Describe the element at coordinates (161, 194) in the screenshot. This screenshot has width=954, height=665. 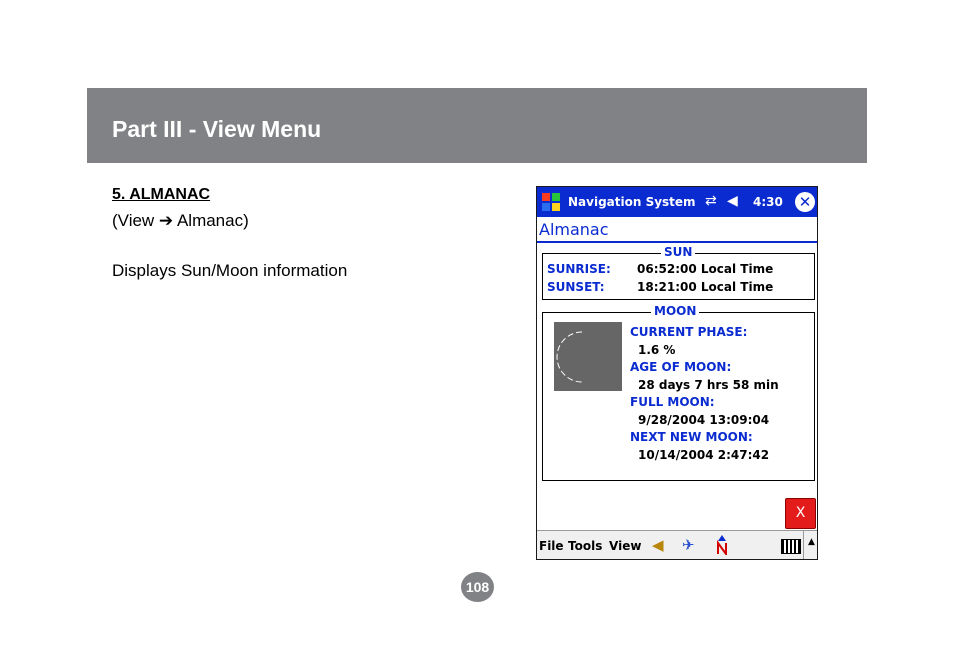
I see `section-heading: 5. ALMANAC` at that location.